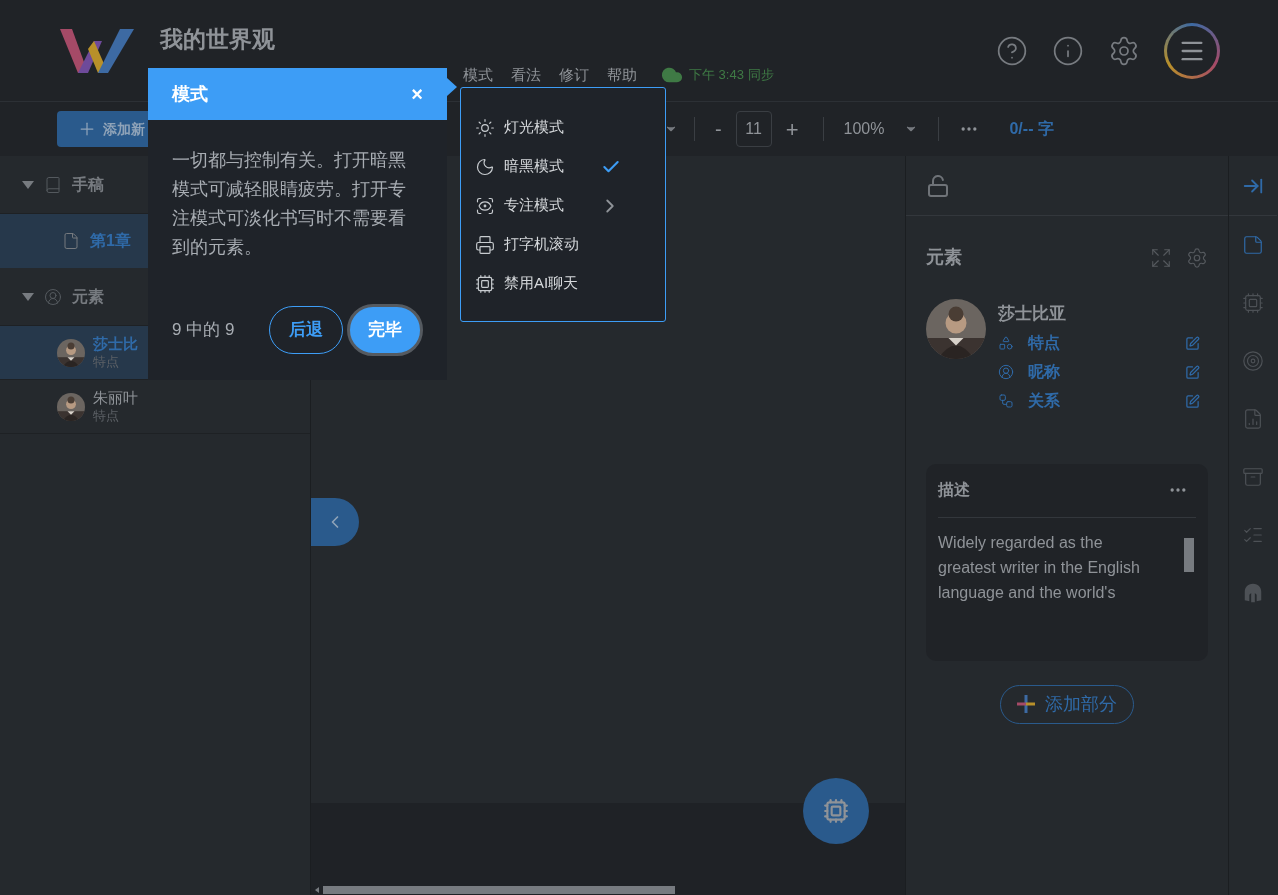 The image size is (1278, 895). Describe the element at coordinates (954, 490) in the screenshot. I see `card-title: 描述` at that location.